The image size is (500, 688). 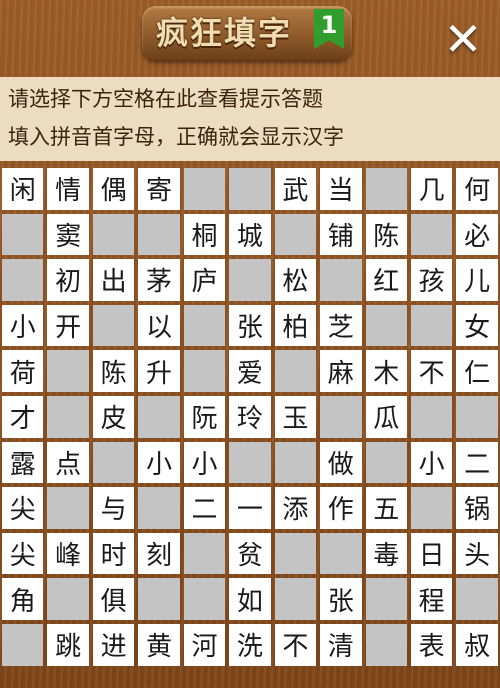 What do you see at coordinates (68, 553) in the screenshot?
I see `grid-cell-filled: 峰` at bounding box center [68, 553].